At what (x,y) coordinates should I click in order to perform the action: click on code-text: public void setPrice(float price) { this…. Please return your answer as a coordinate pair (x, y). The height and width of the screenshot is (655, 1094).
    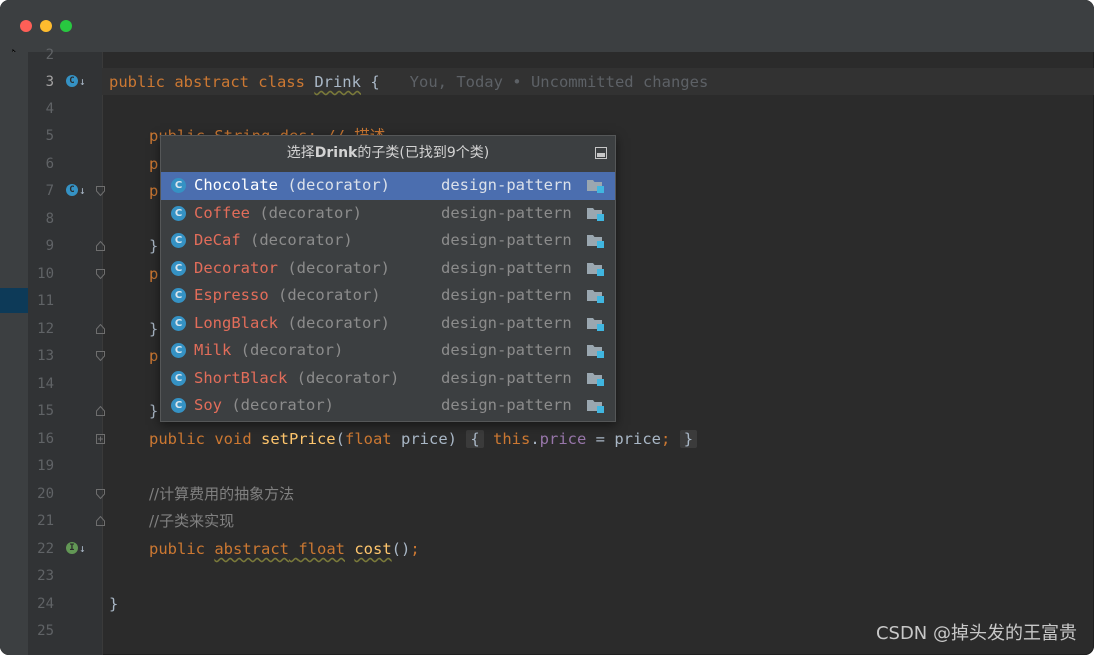
    Looking at the image, I should click on (423, 439).